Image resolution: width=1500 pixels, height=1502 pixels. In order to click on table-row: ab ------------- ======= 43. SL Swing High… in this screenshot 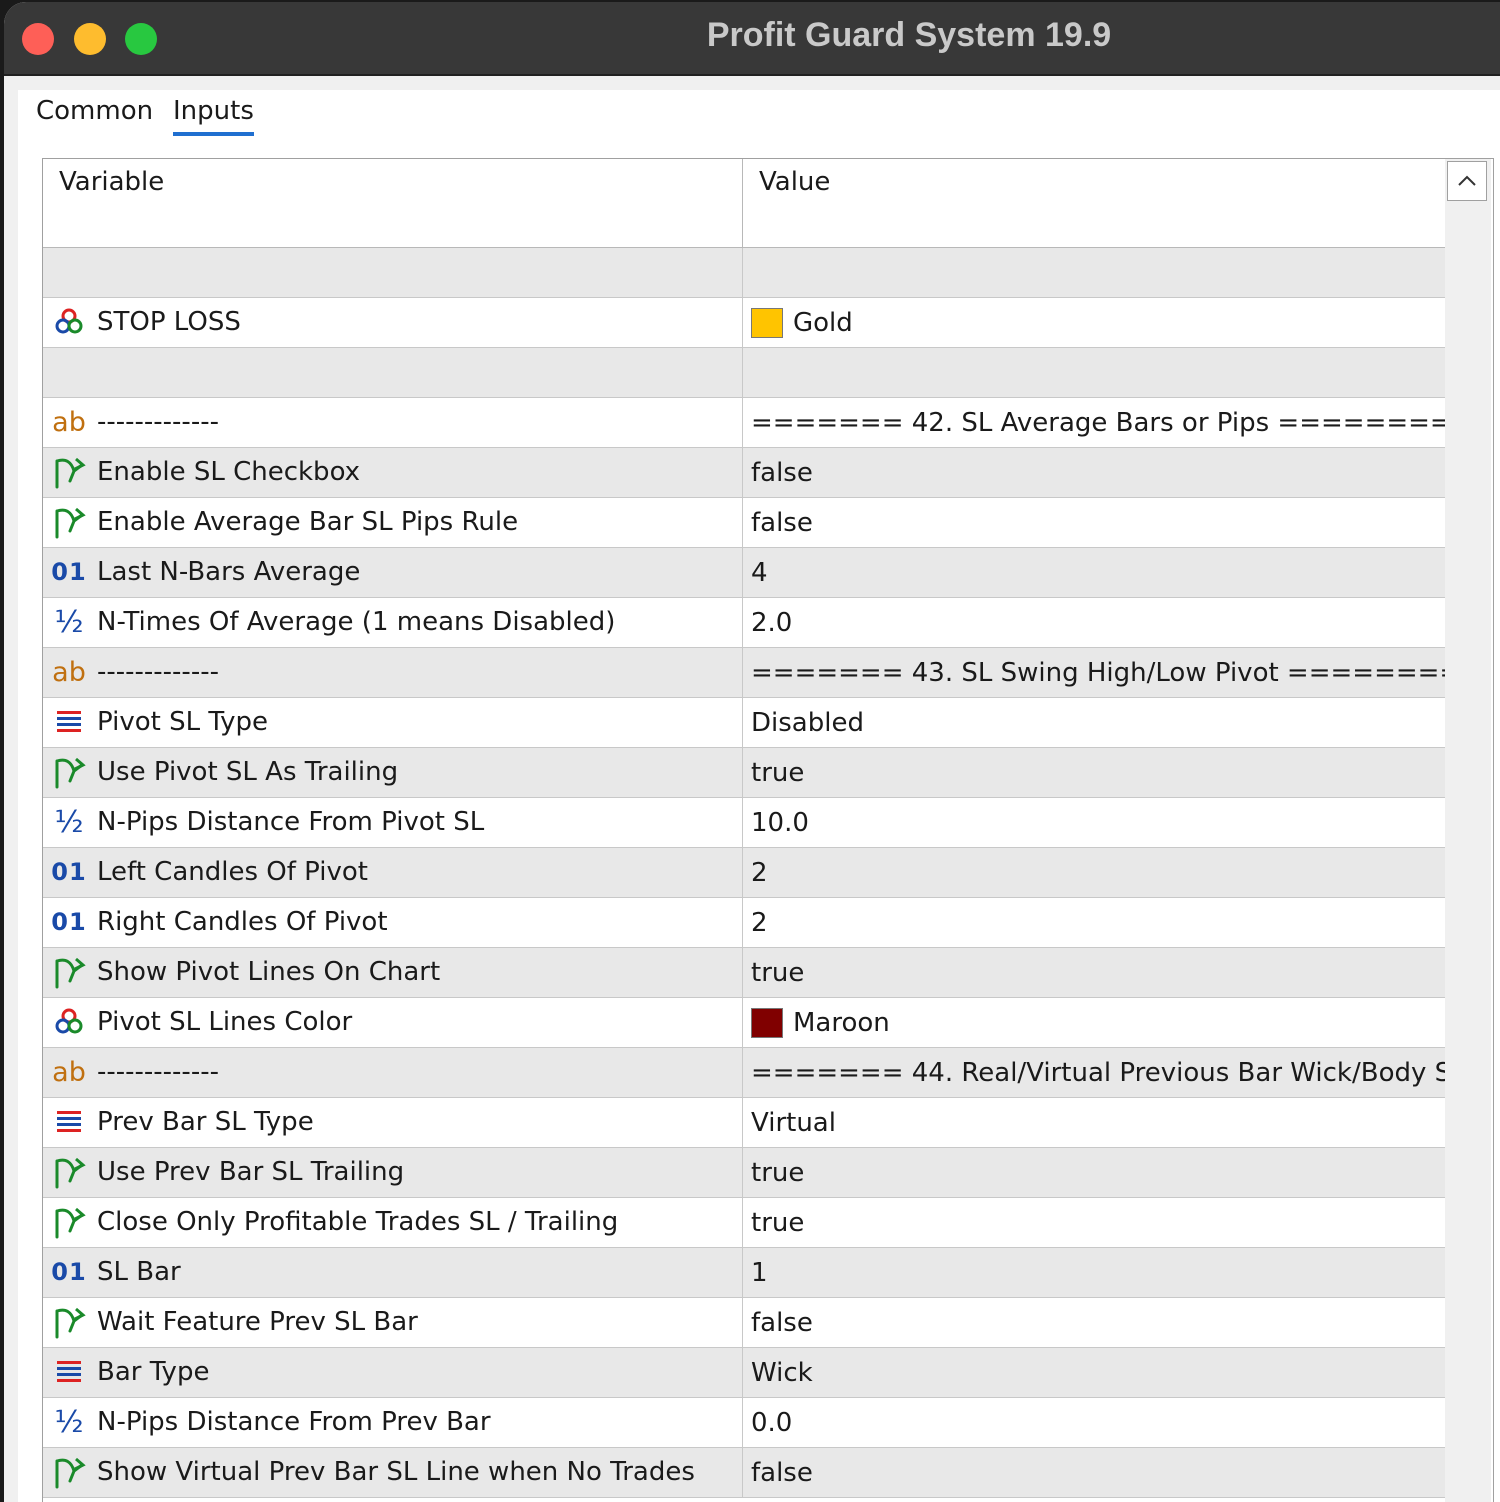, I will do `click(744, 673)`.